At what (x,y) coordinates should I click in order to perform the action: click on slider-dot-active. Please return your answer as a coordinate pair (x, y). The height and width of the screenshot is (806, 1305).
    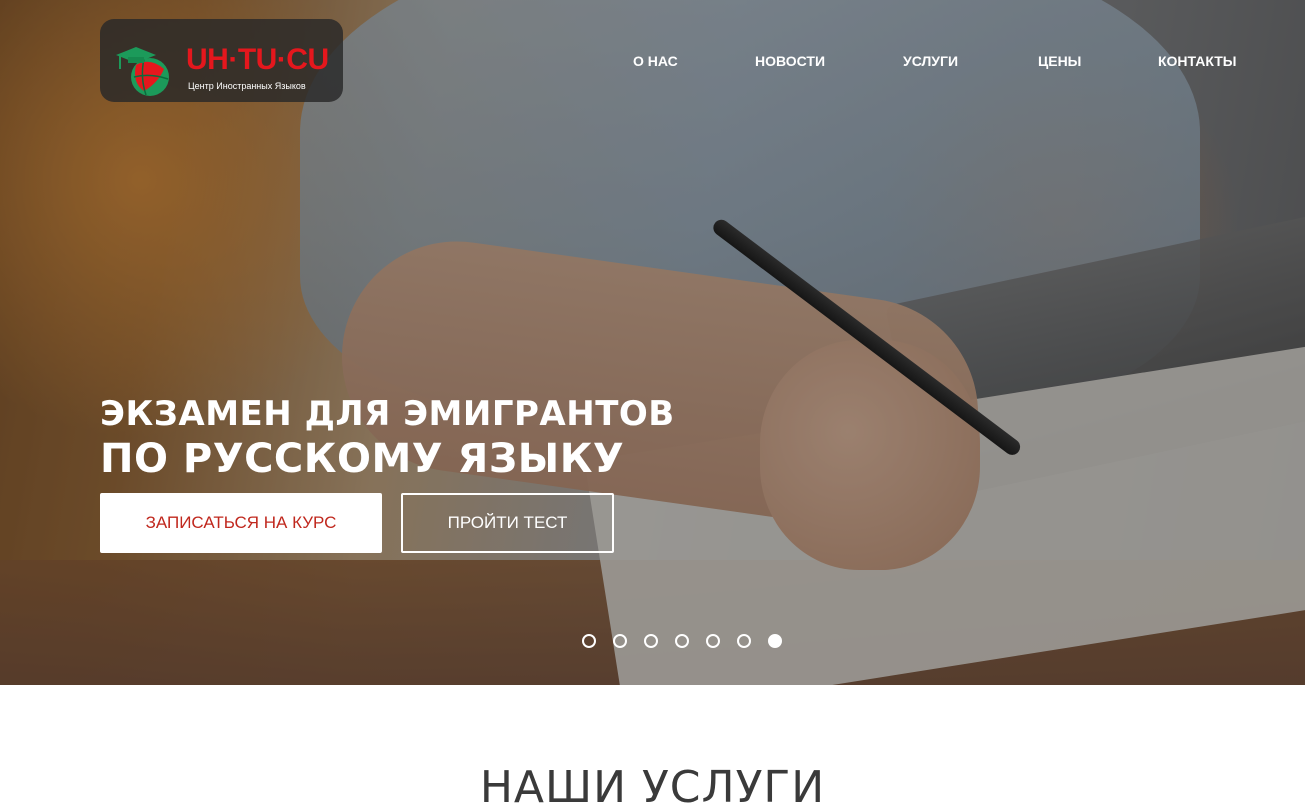
    Looking at the image, I should click on (775, 641).